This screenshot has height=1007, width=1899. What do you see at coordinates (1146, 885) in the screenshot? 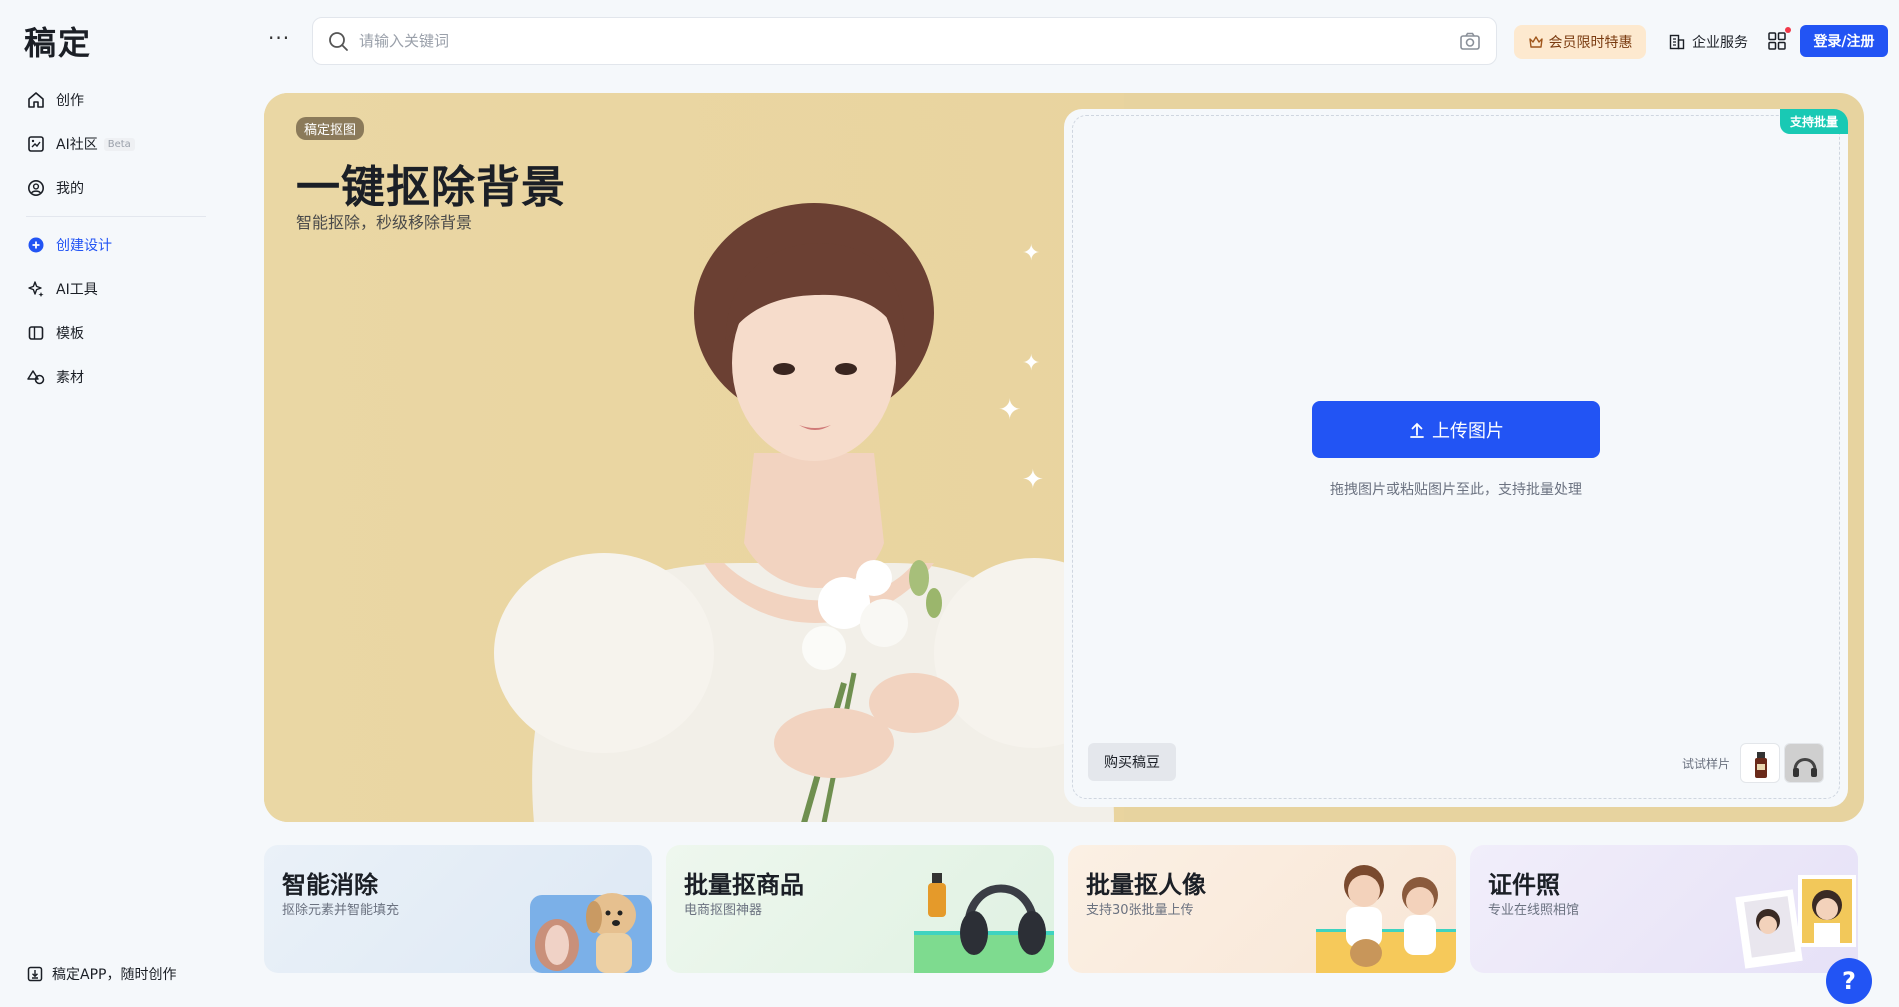
I see `feature-title: 批量抠人像` at bounding box center [1146, 885].